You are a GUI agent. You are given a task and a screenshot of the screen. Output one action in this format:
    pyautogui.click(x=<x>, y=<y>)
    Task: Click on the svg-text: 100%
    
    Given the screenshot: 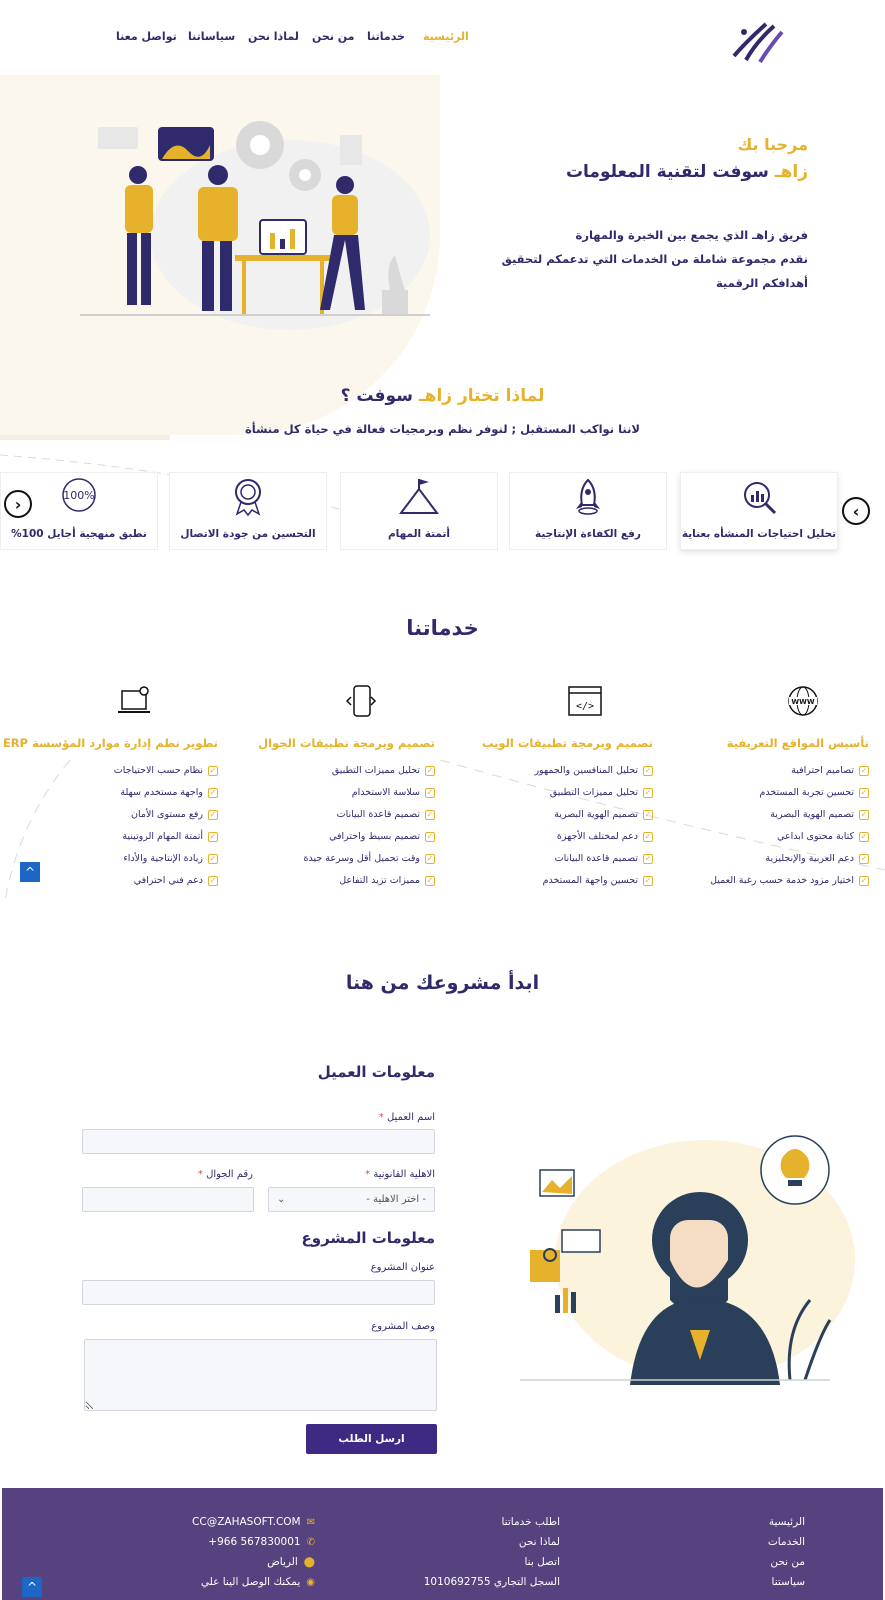 What is the action you would take?
    pyautogui.click(x=78, y=495)
    